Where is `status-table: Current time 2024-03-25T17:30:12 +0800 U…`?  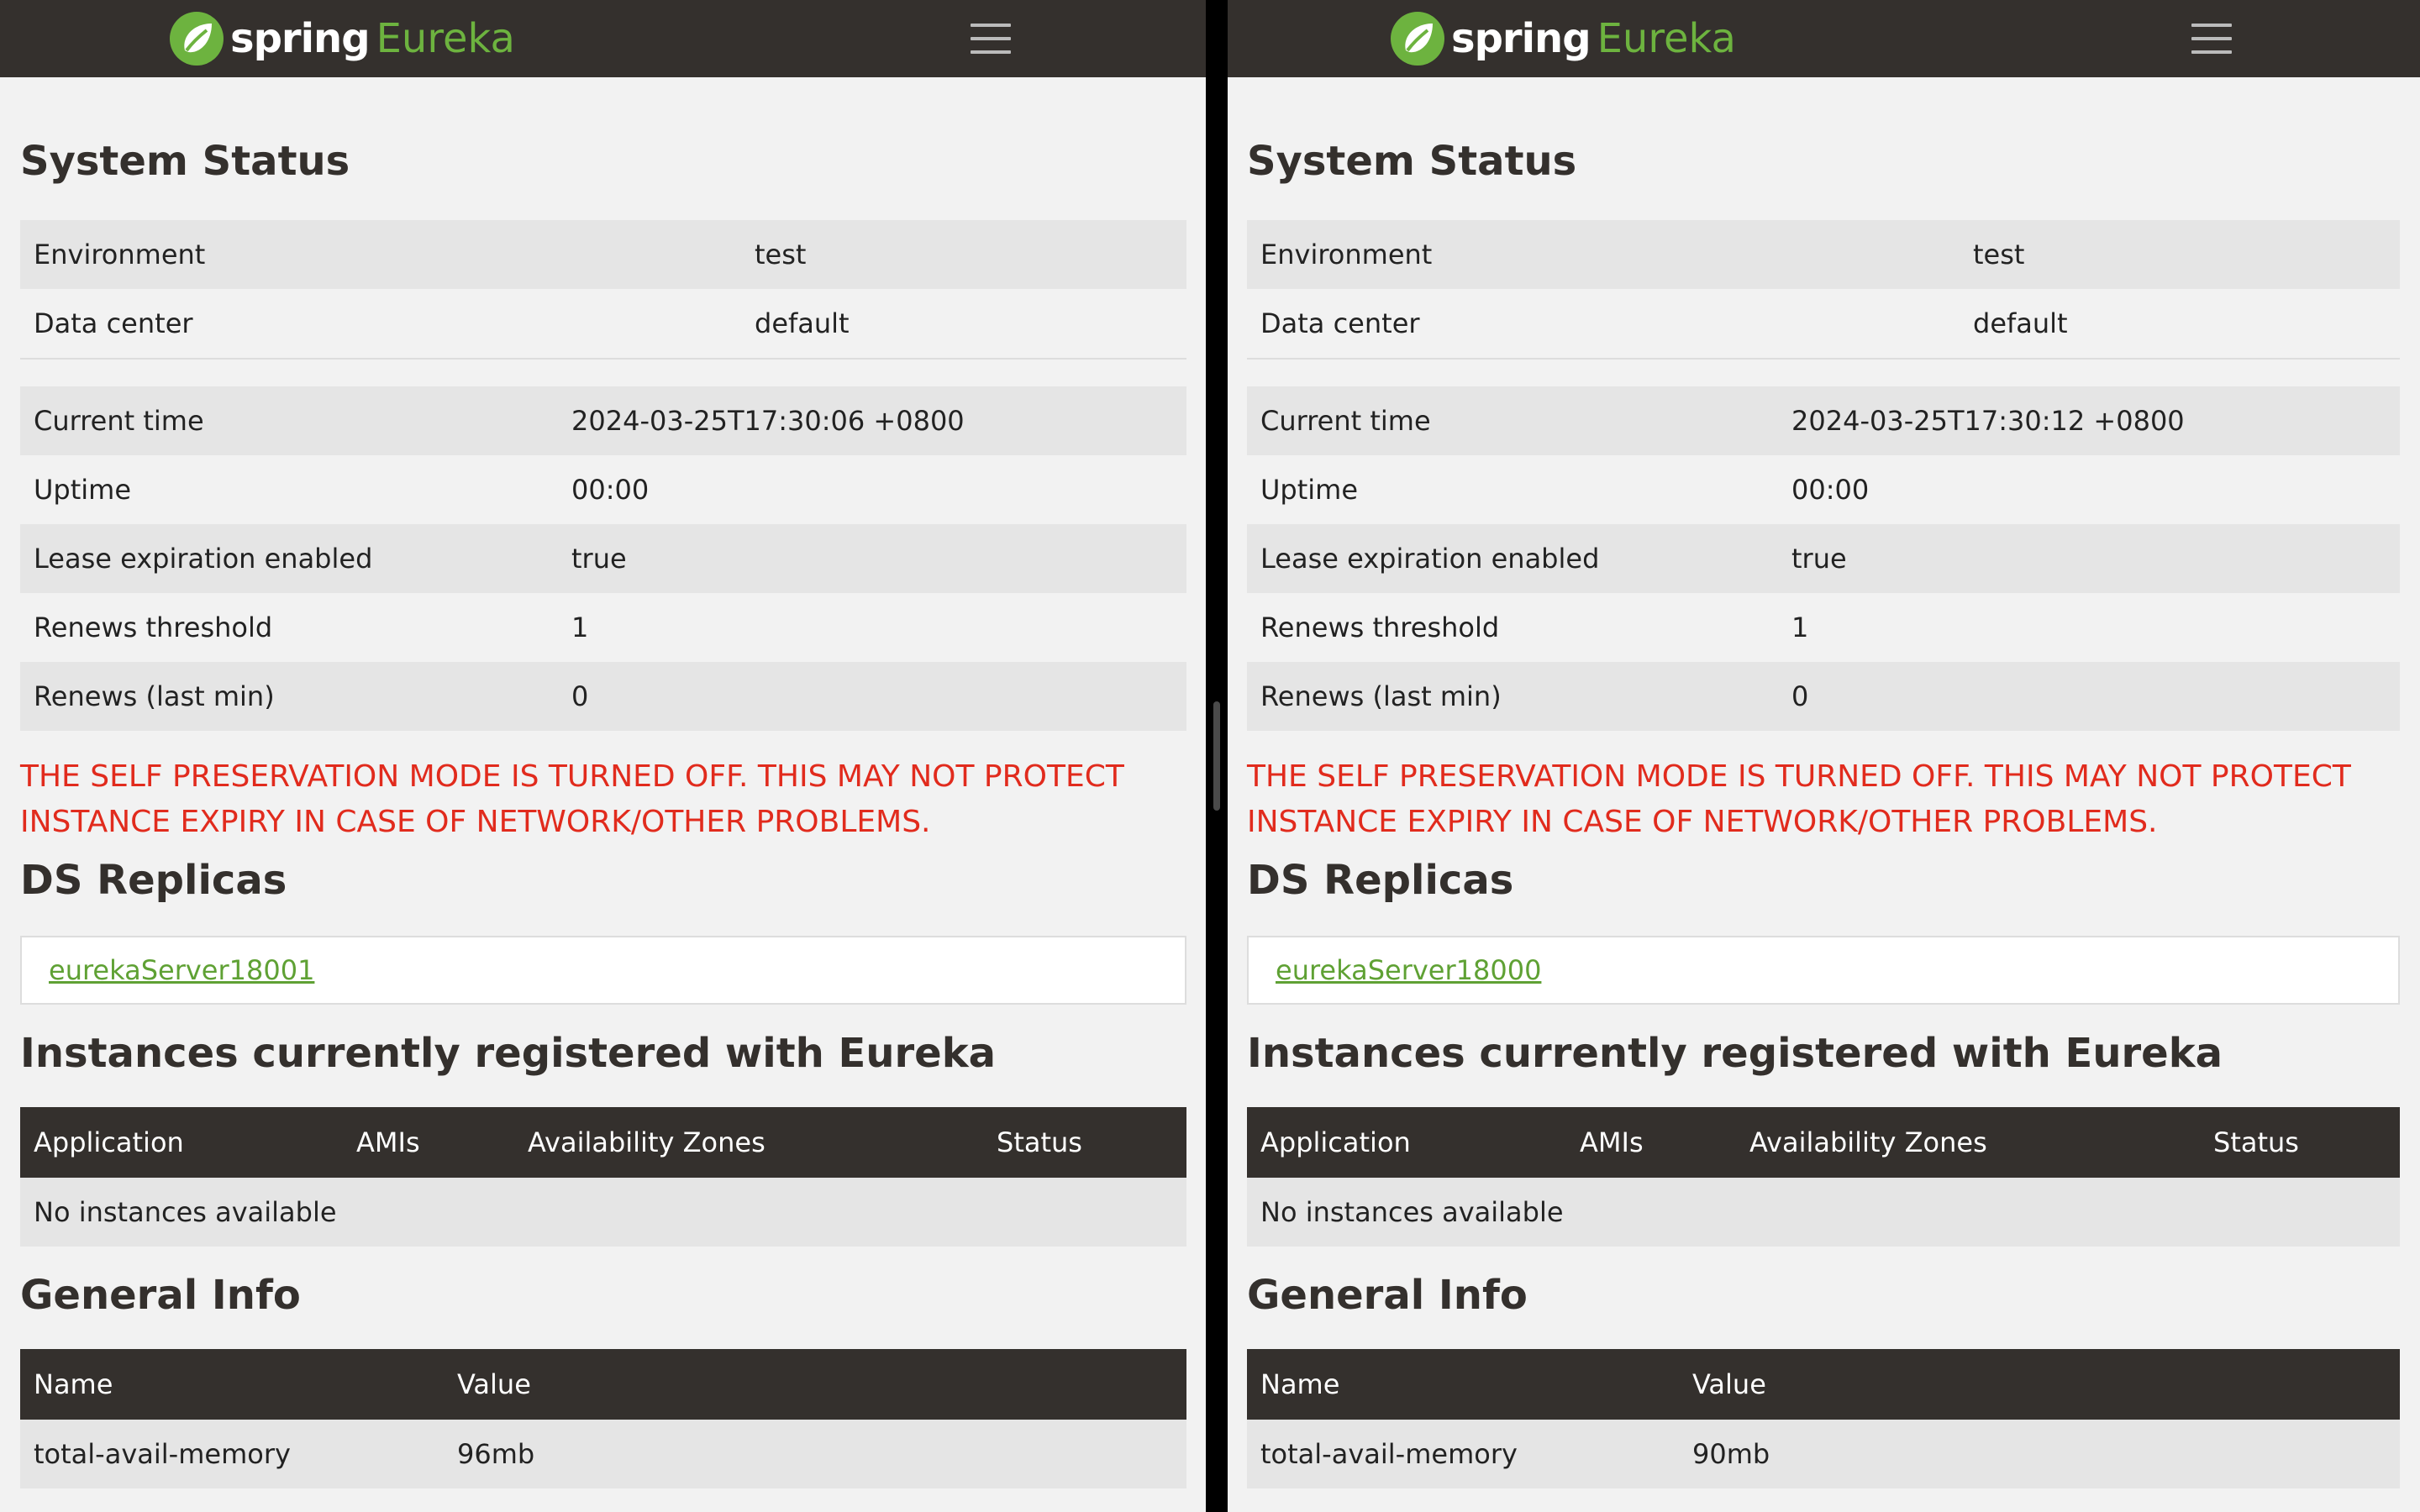 status-table: Current time 2024-03-25T17:30:12 +0800 U… is located at coordinates (1823, 558).